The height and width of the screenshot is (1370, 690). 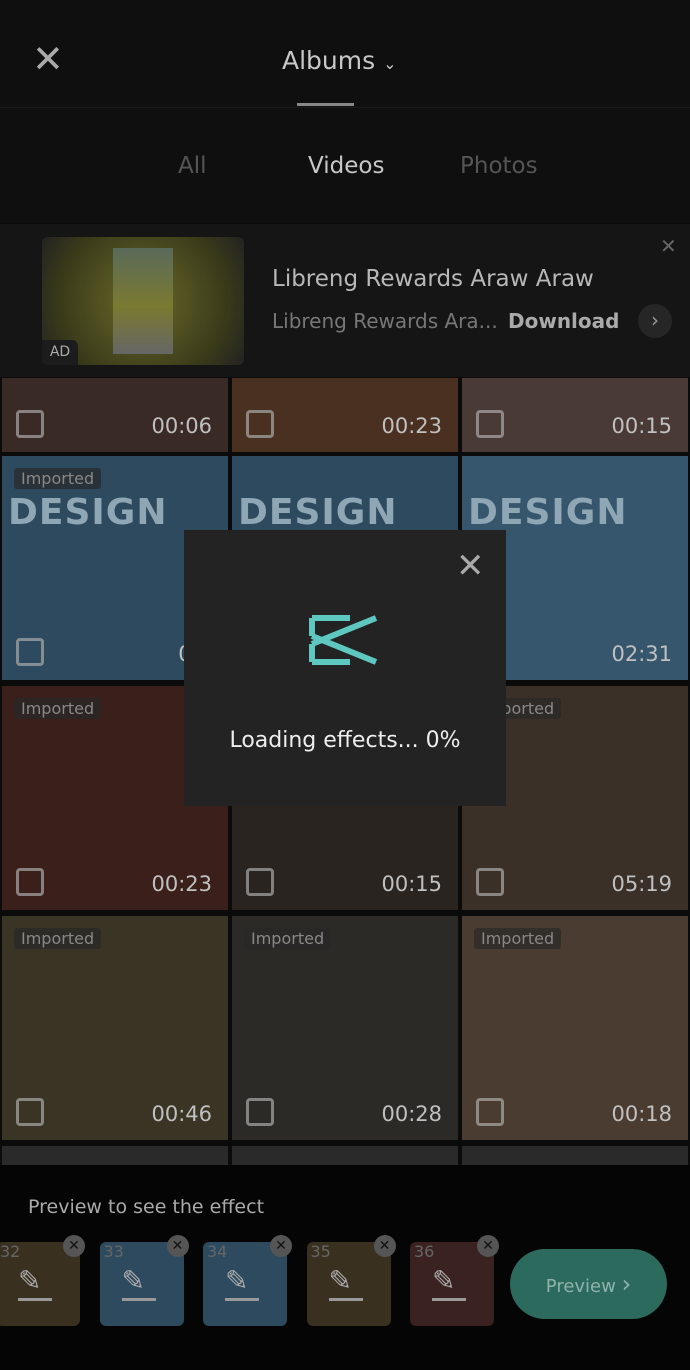 I want to click on clip-number: 33, so click(x=113, y=1251).